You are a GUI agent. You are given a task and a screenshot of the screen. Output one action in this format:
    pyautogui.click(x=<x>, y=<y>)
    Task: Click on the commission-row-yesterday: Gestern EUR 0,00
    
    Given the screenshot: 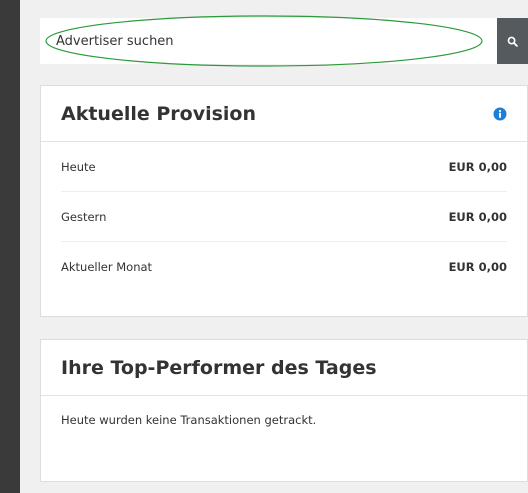 What is the action you would take?
    pyautogui.click(x=284, y=217)
    